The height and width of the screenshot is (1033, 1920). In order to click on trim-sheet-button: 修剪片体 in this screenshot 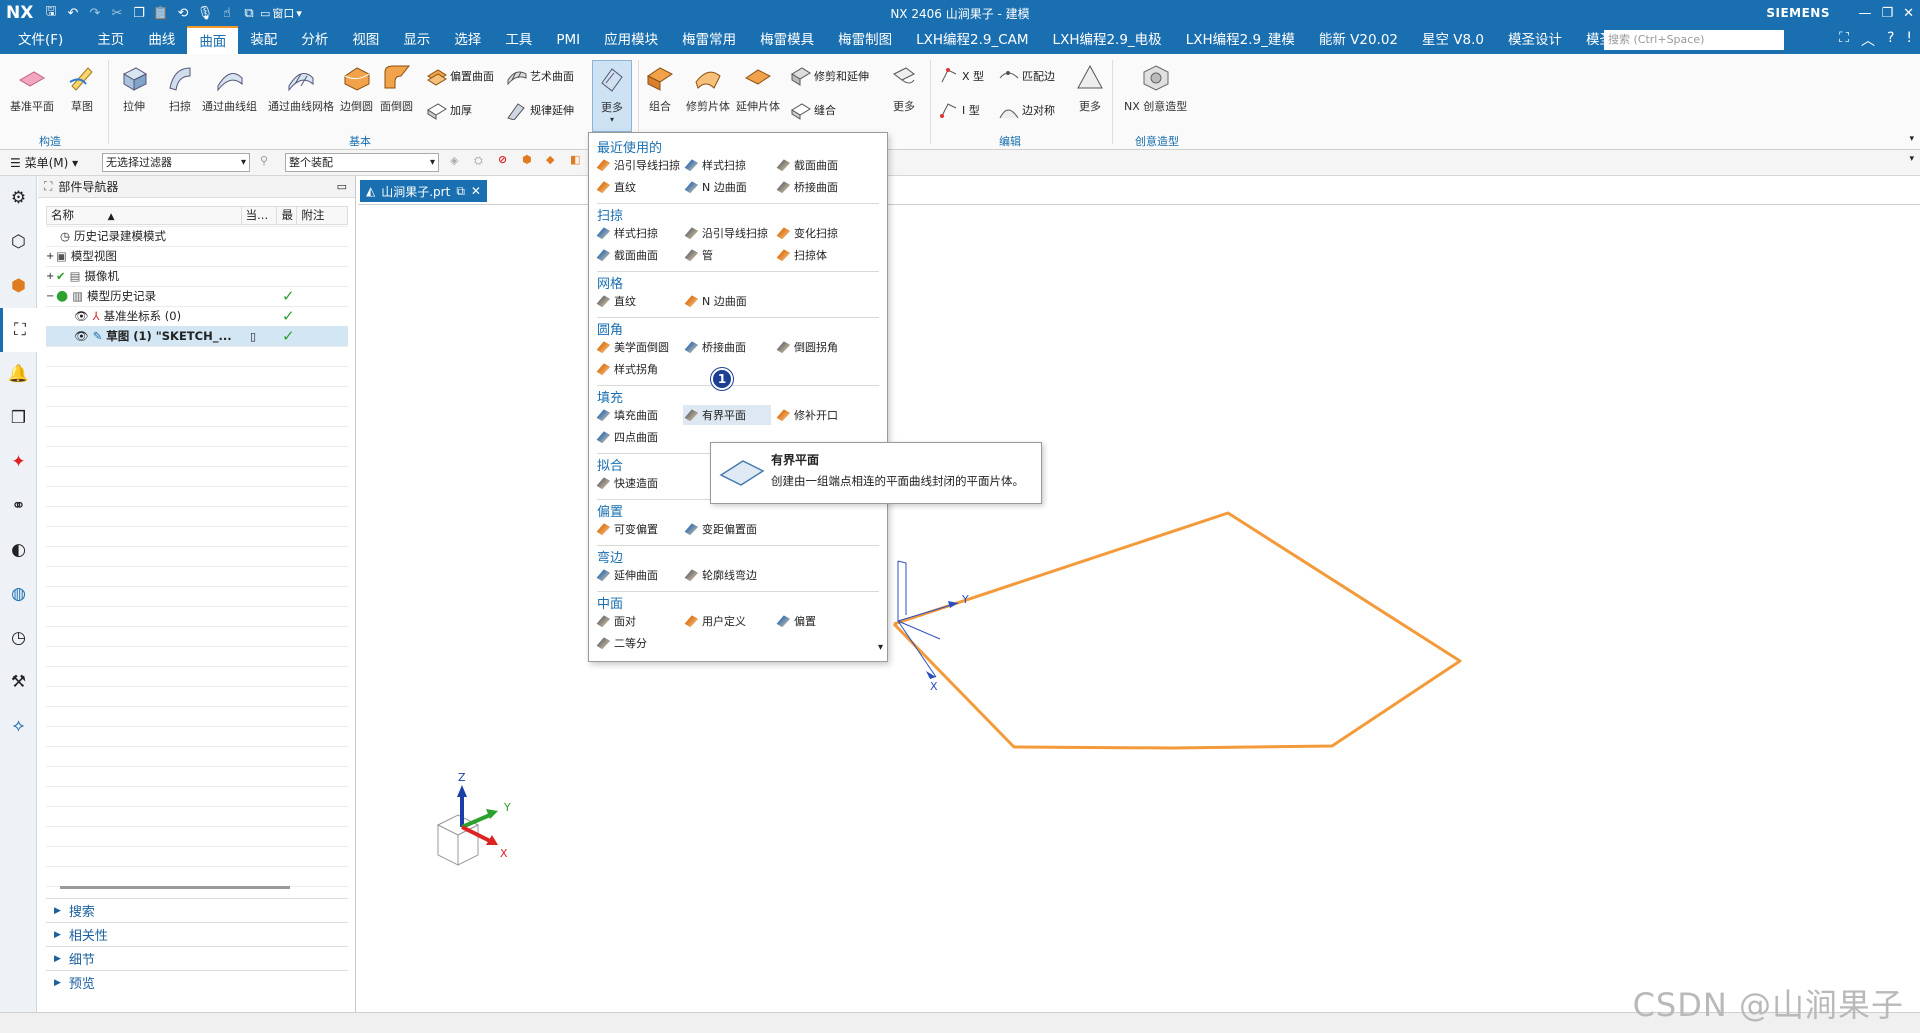, I will do `click(708, 88)`.